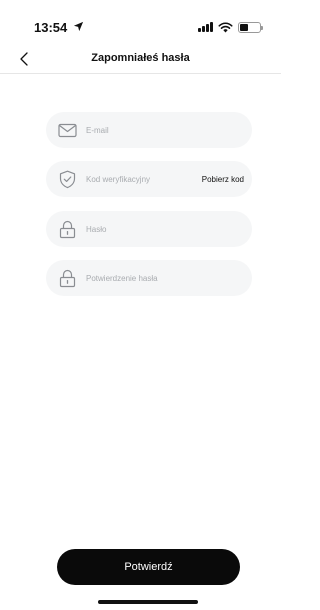 The width and height of the screenshot is (320, 610). Describe the element at coordinates (148, 567) in the screenshot. I see `confirm-button: Potwierdź` at that location.